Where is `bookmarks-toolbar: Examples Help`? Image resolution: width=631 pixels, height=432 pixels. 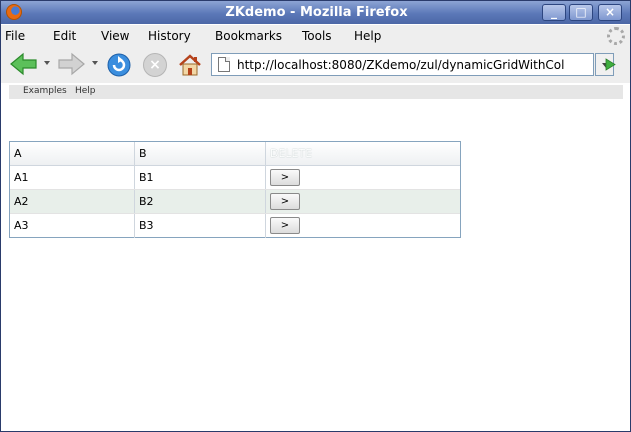 bookmarks-toolbar: Examples Help is located at coordinates (316, 92).